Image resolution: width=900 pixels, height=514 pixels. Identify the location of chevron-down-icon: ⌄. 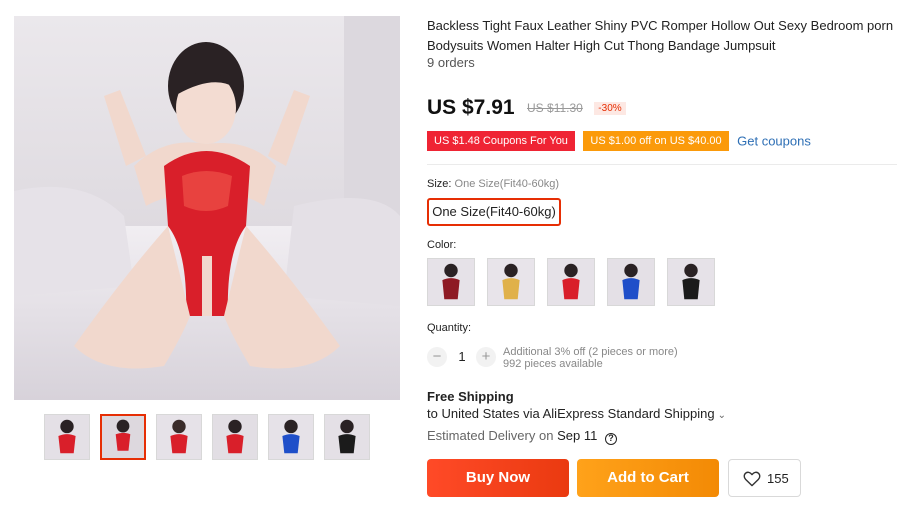
(722, 415).